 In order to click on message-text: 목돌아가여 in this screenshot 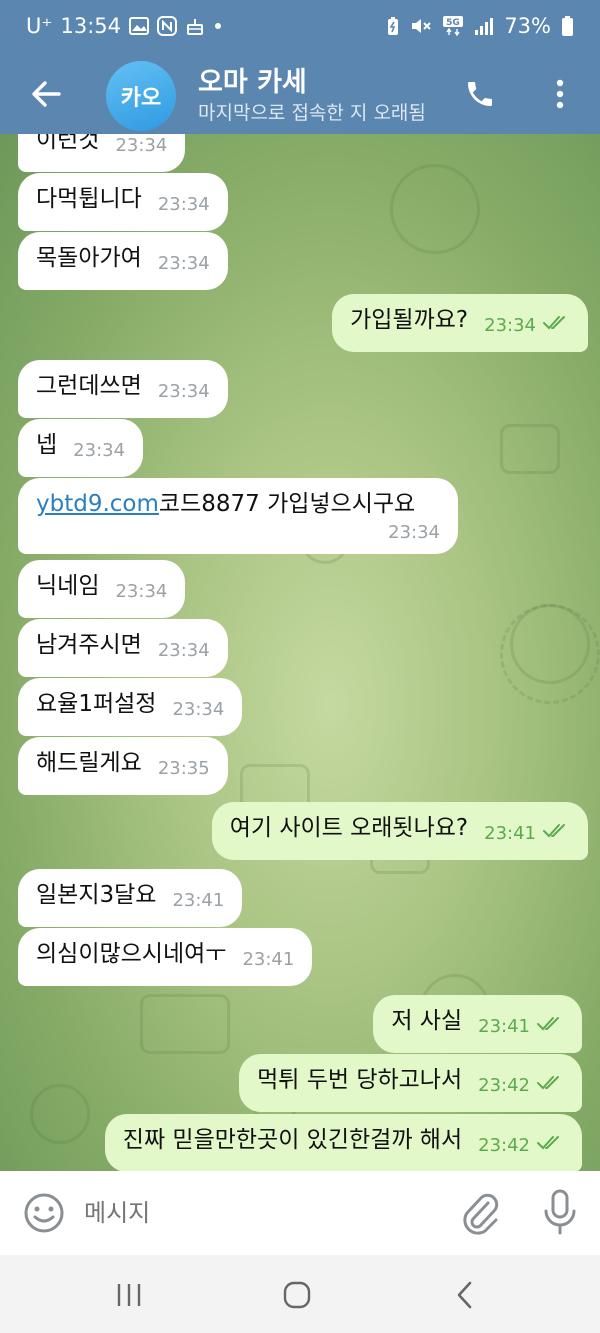, I will do `click(89, 258)`.